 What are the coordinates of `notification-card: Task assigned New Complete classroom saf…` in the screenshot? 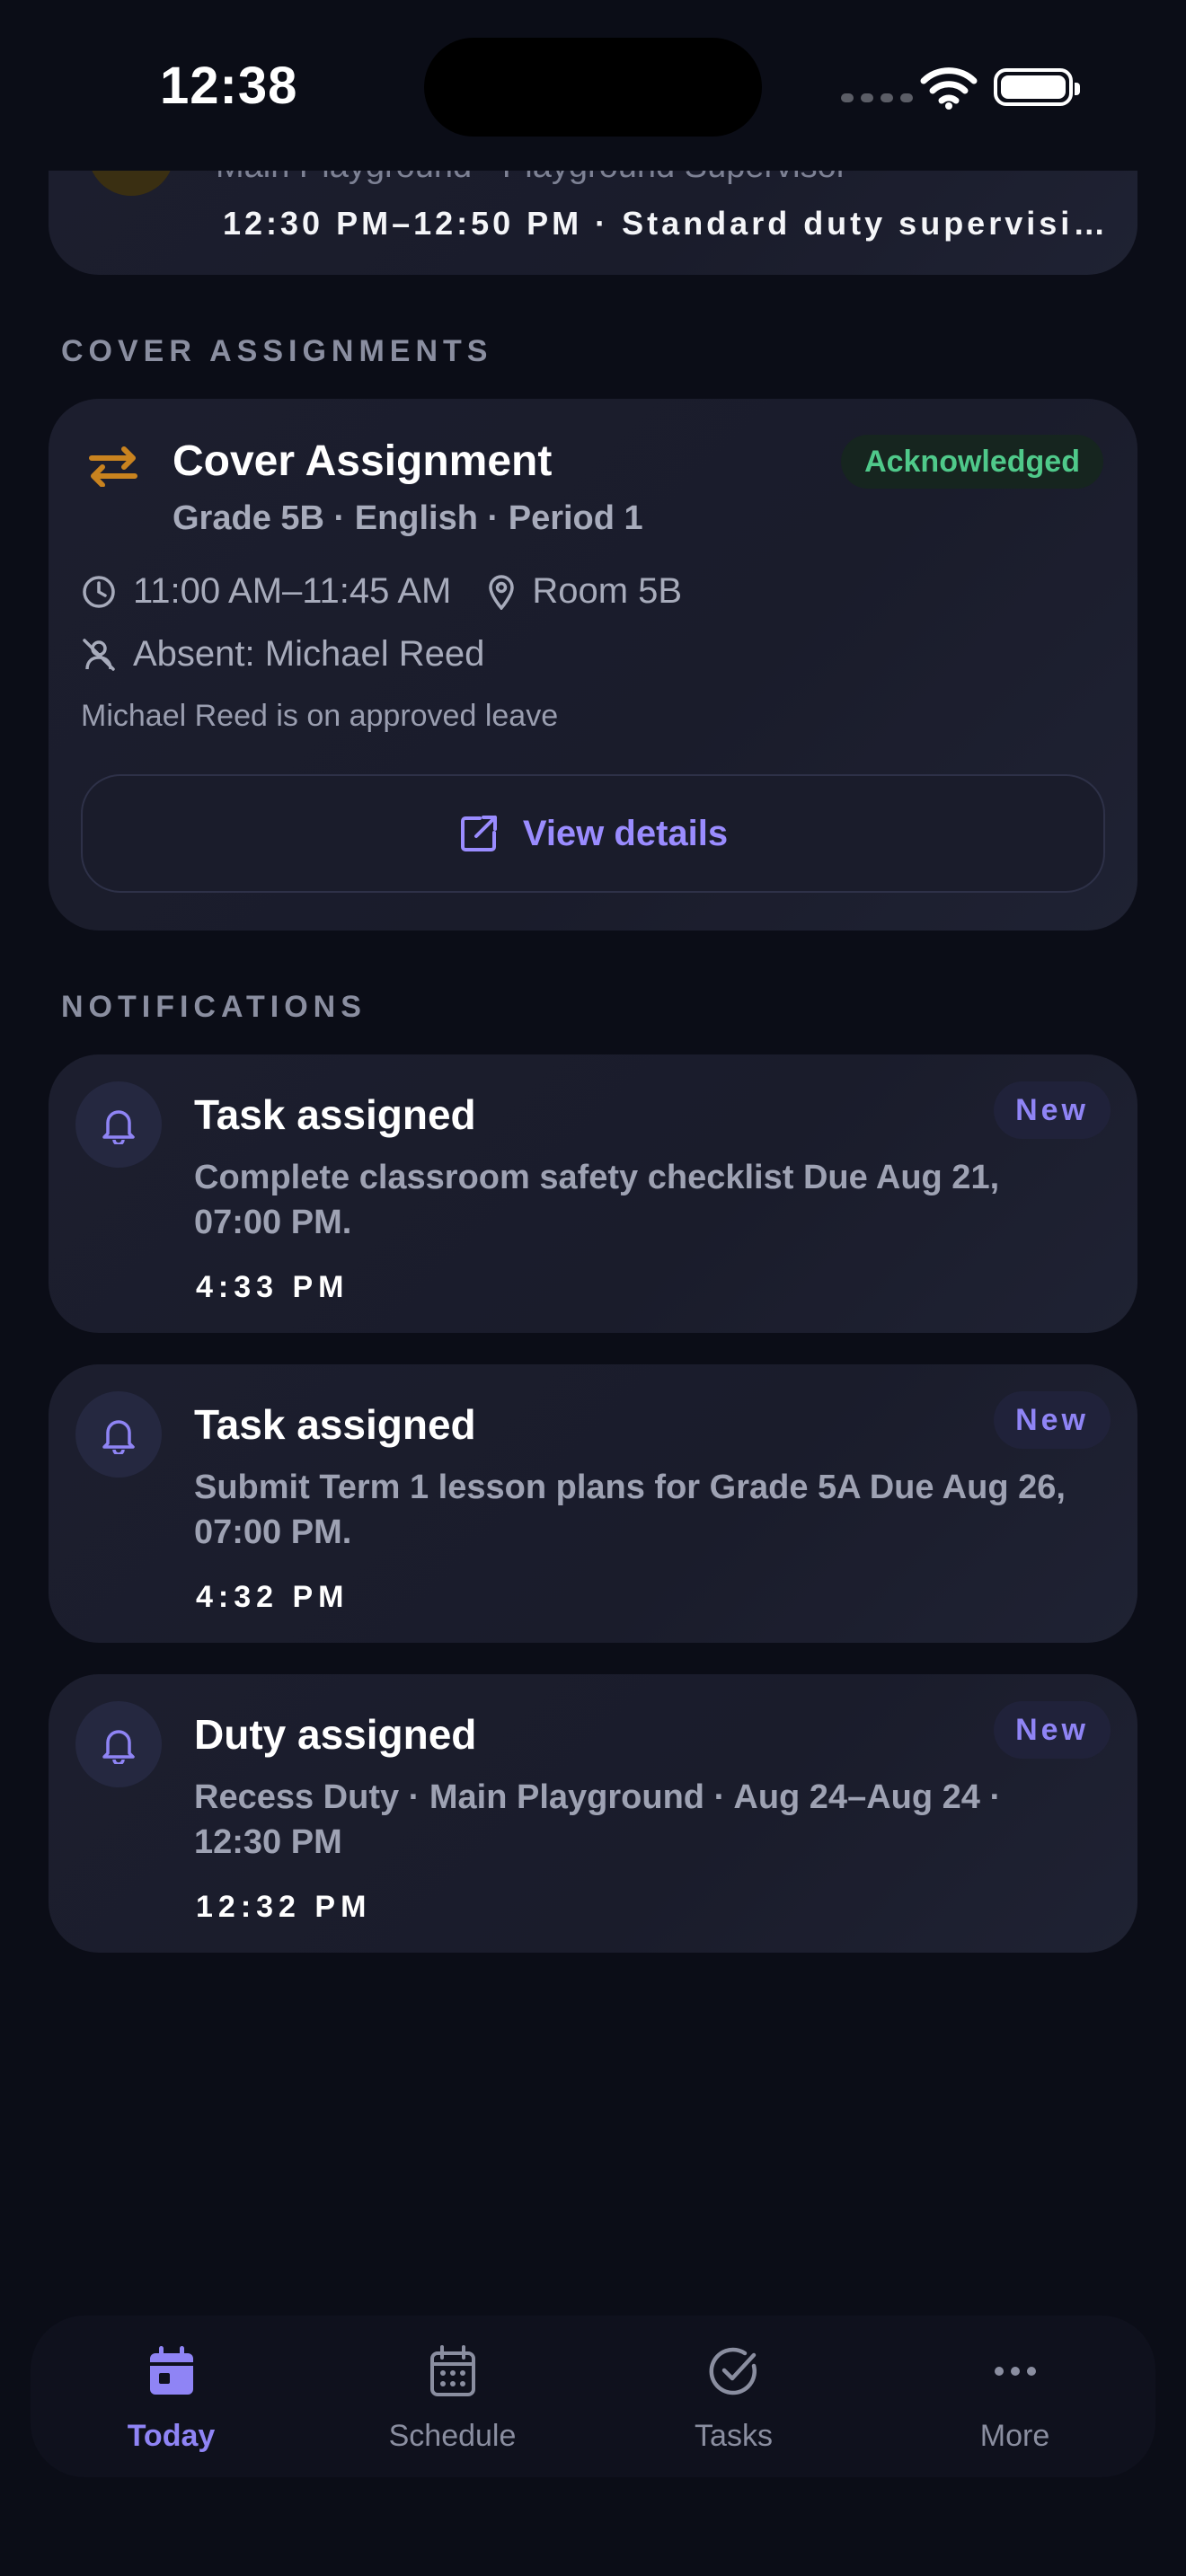 It's located at (593, 1193).